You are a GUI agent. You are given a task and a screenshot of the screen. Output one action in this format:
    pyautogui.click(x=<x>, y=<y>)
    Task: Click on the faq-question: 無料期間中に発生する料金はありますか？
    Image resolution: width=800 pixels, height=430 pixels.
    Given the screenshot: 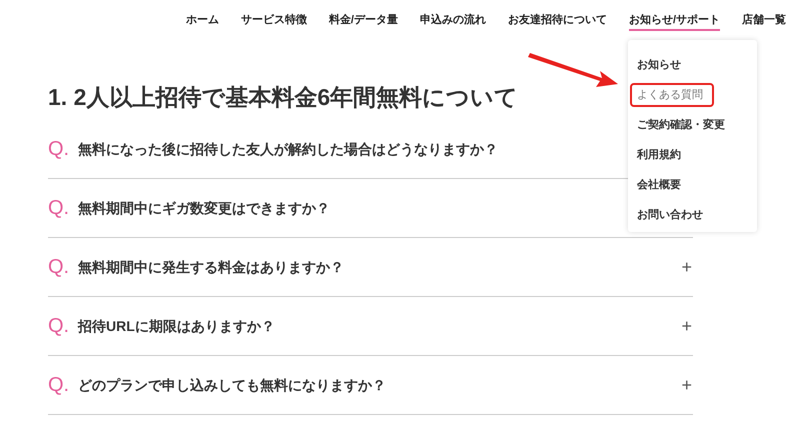 What is the action you would take?
    pyautogui.click(x=380, y=267)
    